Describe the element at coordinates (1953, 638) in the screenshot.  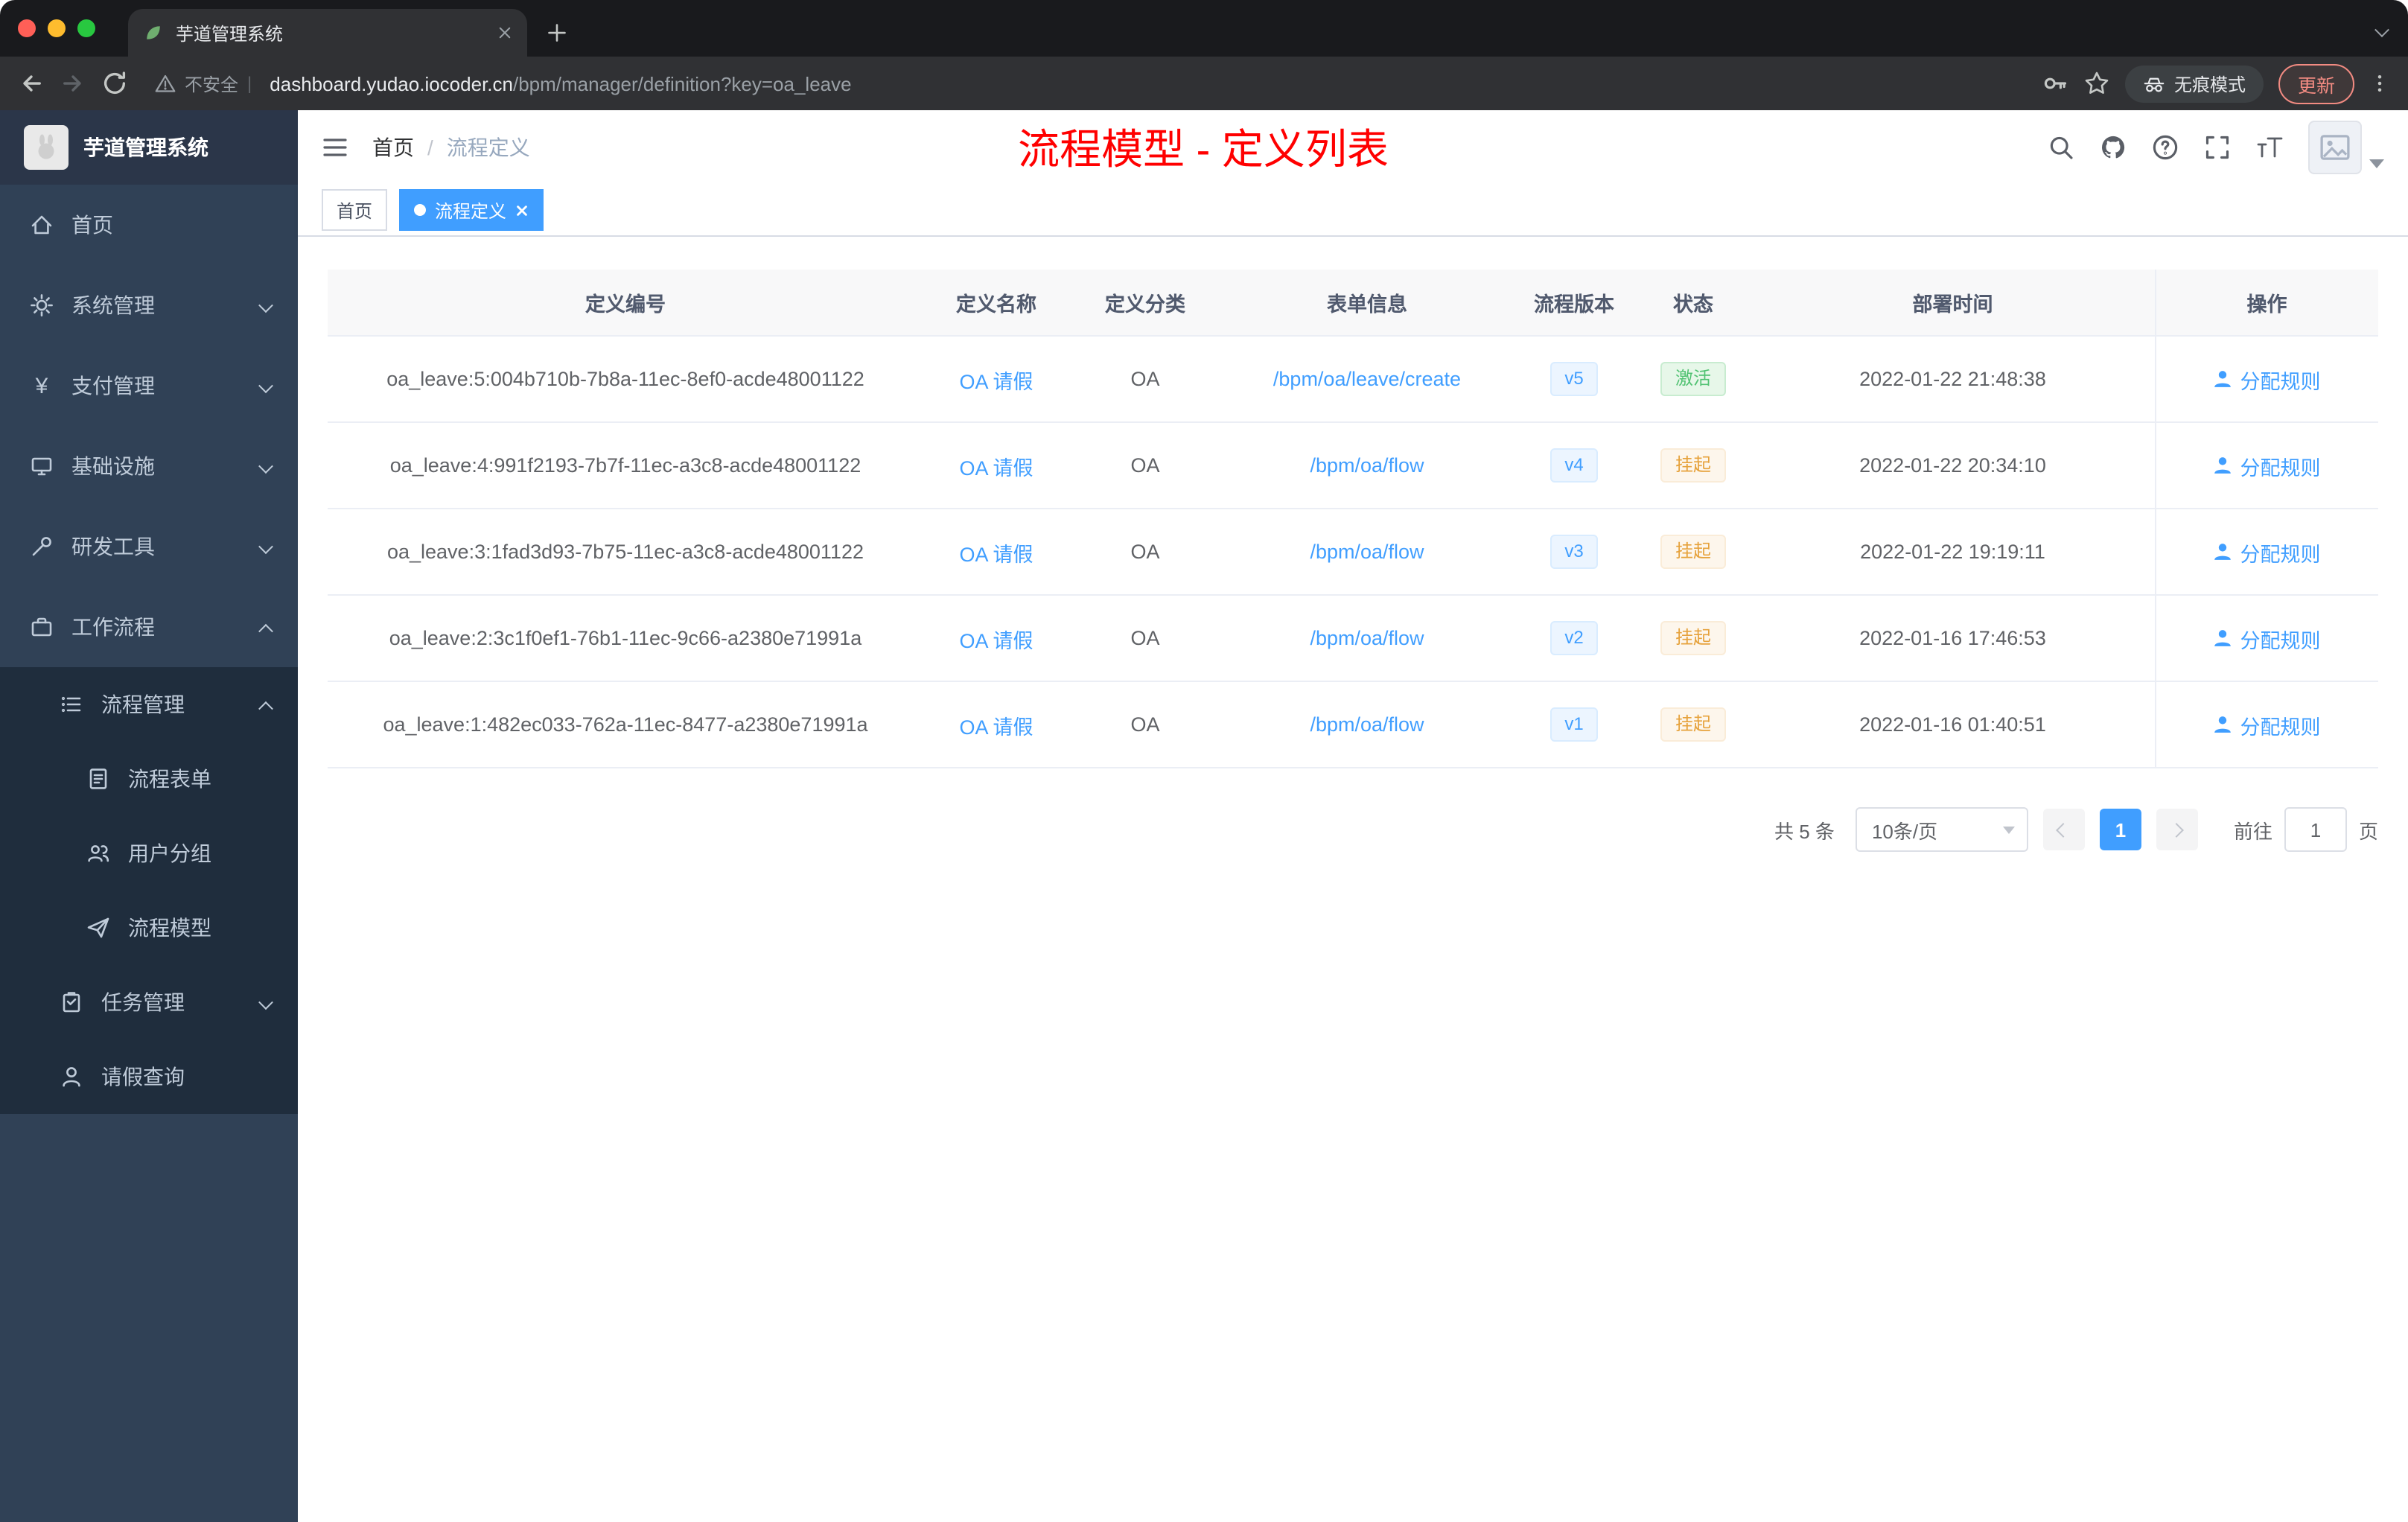
I see `cell-deploy-time: 2022-01-16 17:46:53` at that location.